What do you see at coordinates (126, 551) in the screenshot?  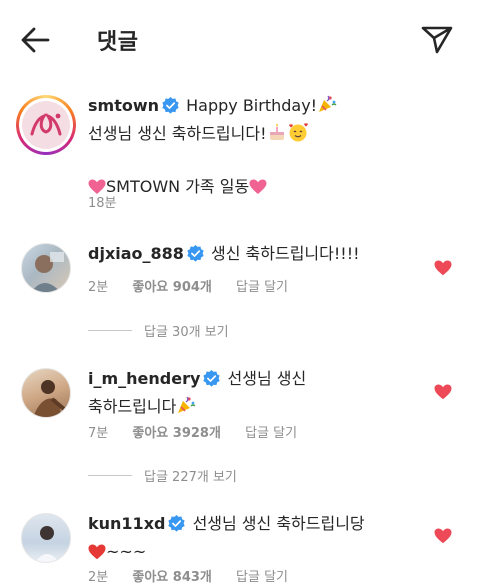 I see `comment-body-line2: ~~~` at bounding box center [126, 551].